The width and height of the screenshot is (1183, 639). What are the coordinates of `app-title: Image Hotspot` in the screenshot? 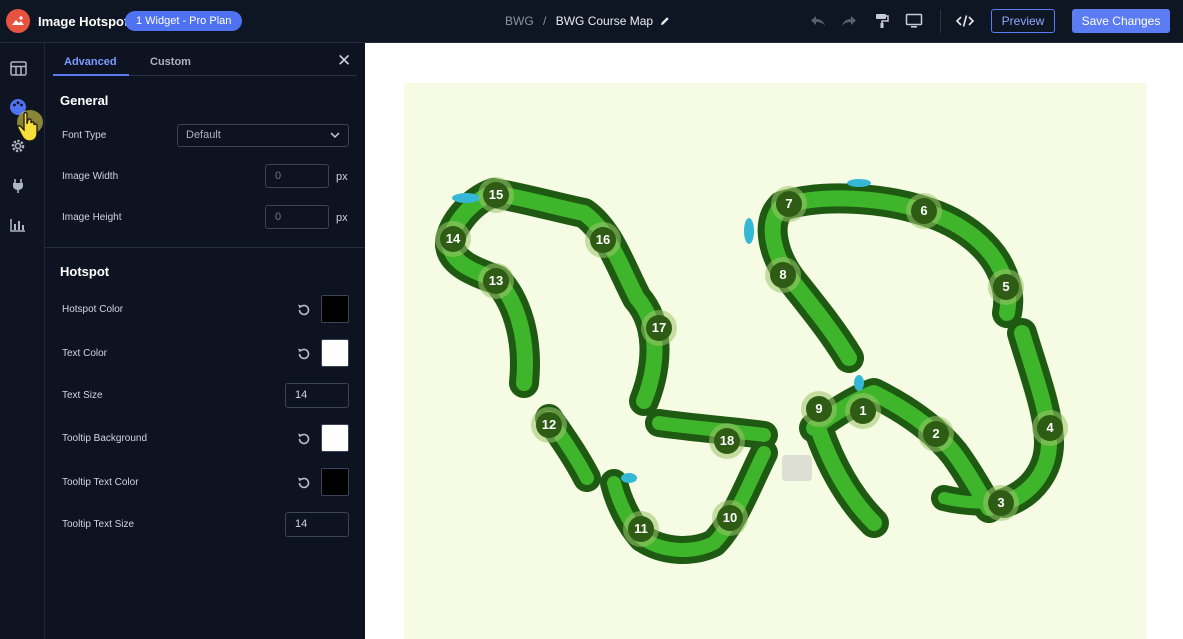 It's located at (83, 21).